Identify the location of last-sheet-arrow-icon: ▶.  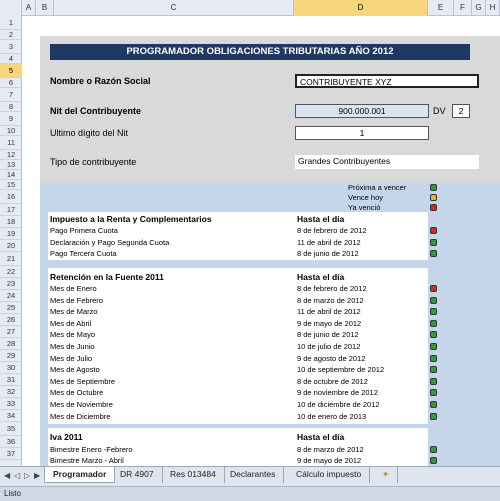
(37, 475).